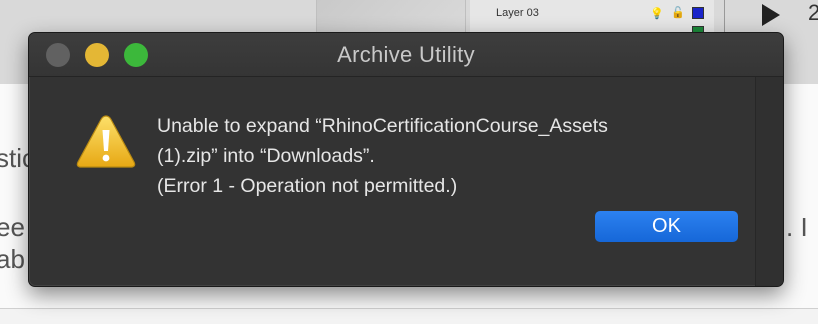  What do you see at coordinates (307, 186) in the screenshot?
I see `alert-error-detail: (Error 1 - Operation not permitted.)` at bounding box center [307, 186].